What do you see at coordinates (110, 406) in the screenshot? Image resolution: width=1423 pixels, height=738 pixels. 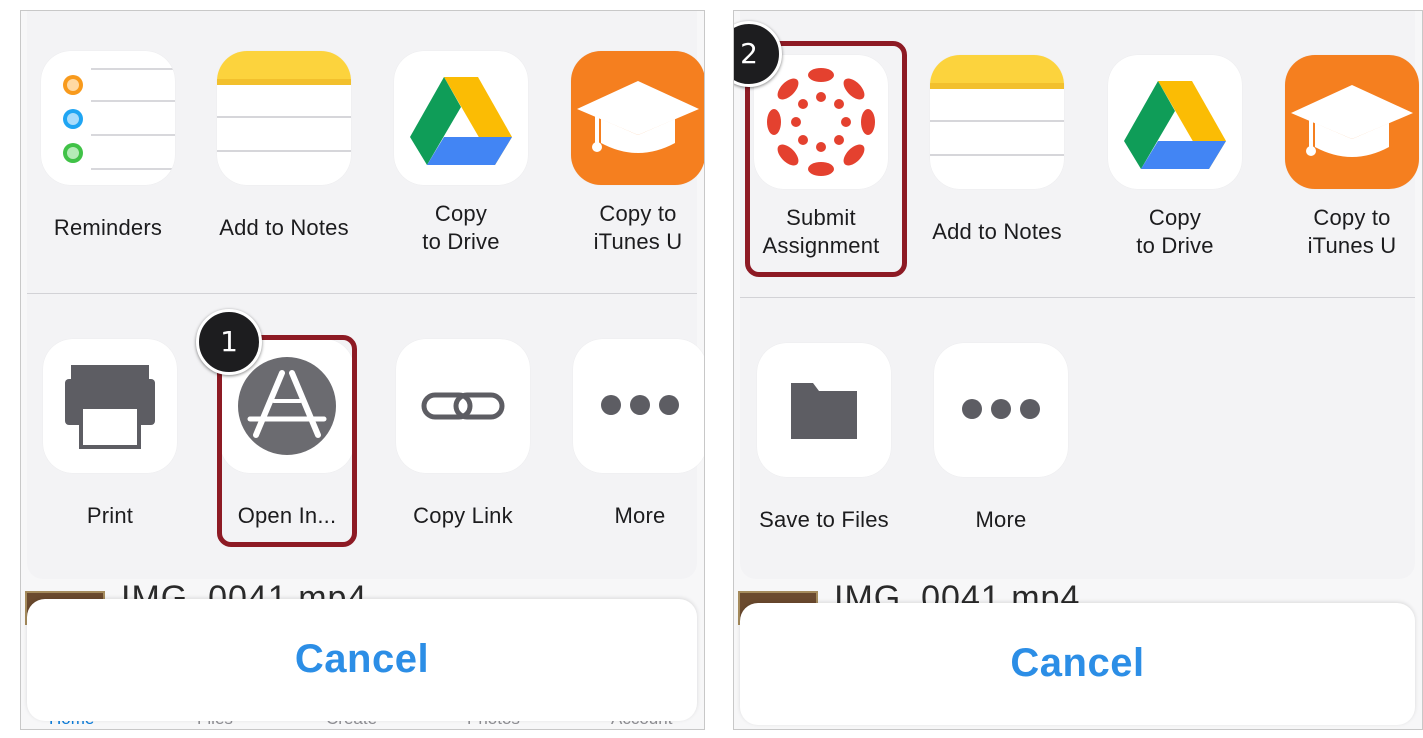 I see `printer-icon` at bounding box center [110, 406].